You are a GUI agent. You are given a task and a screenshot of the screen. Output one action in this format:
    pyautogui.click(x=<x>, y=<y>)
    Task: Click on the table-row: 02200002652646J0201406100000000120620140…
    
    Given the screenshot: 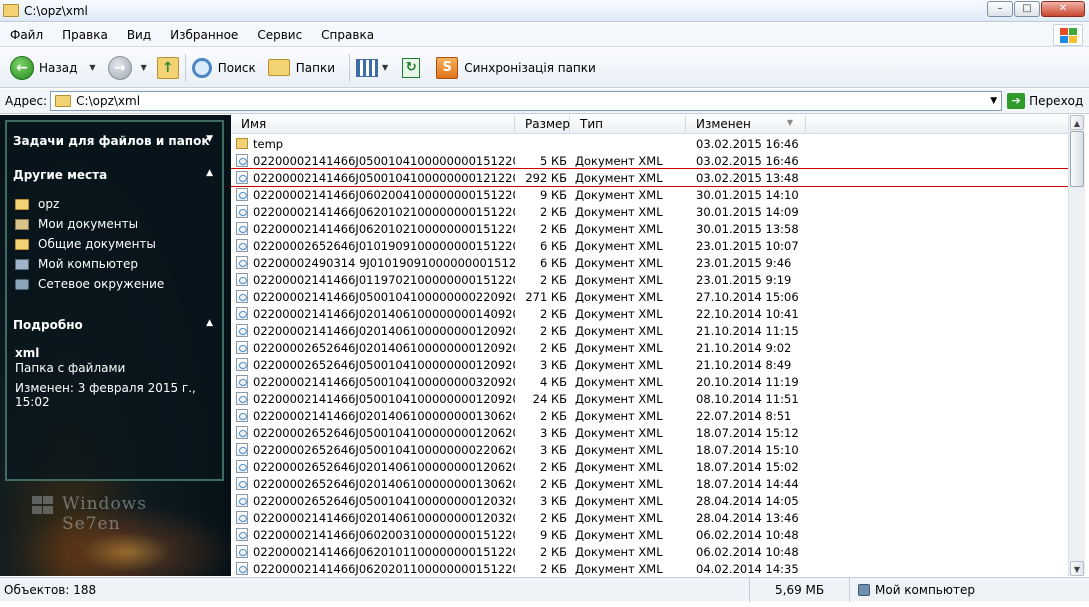 What is the action you would take?
    pyautogui.click(x=649, y=466)
    